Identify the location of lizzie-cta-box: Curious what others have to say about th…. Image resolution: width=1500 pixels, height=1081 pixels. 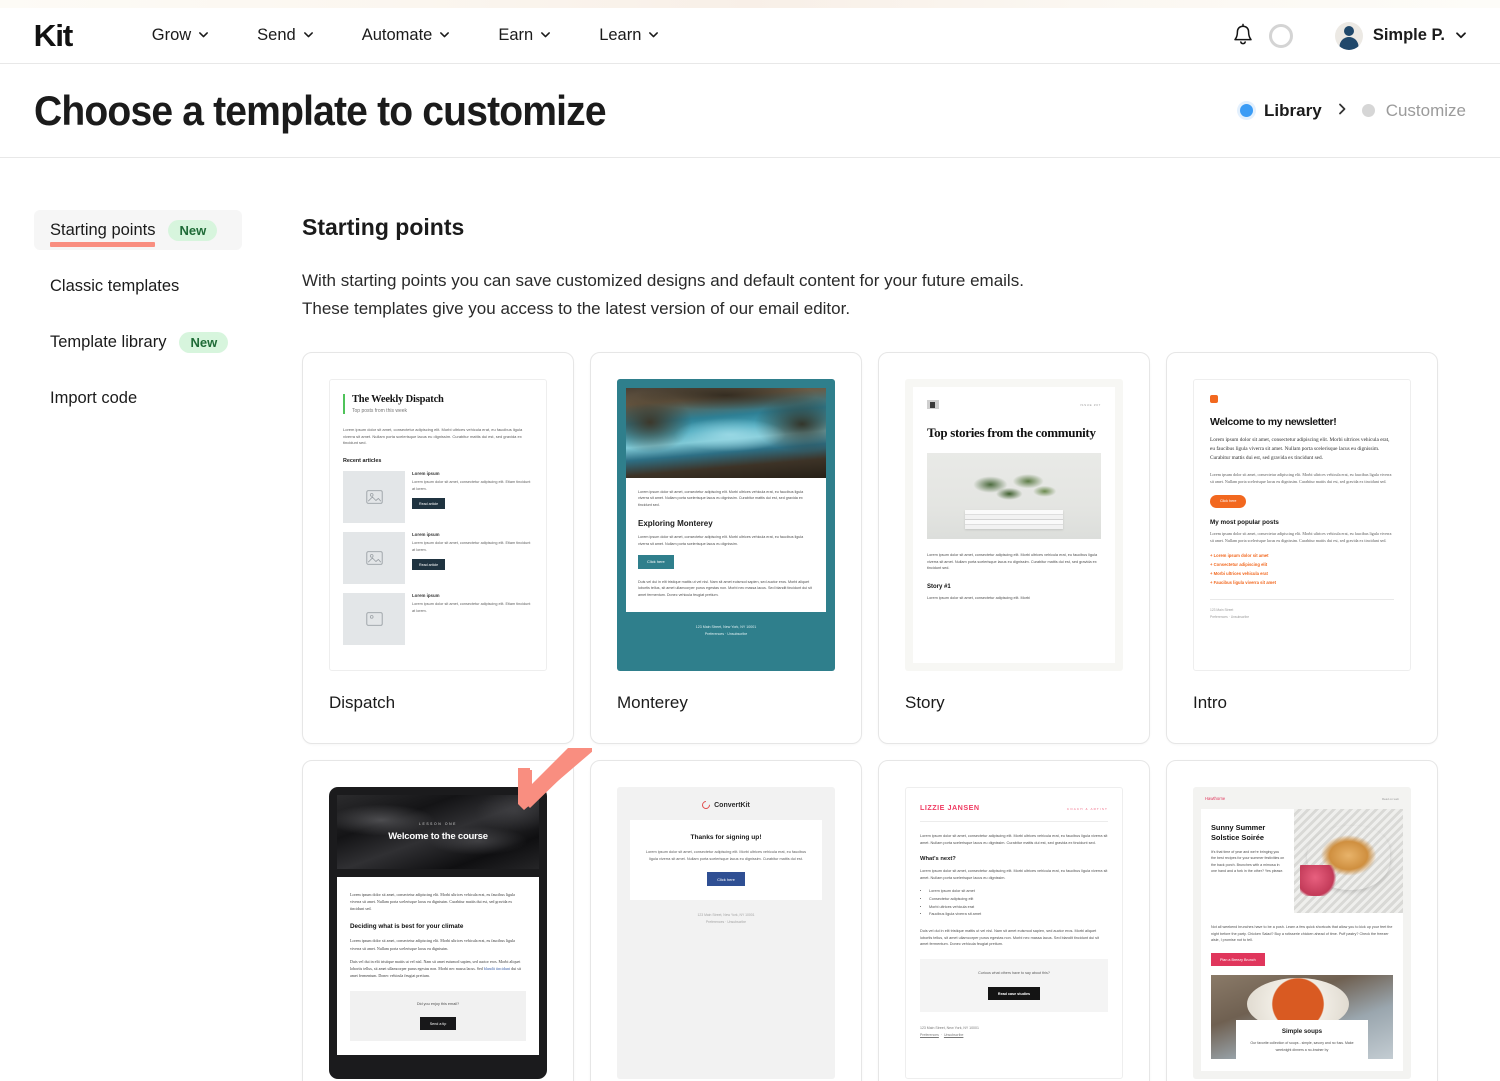
(1014, 985).